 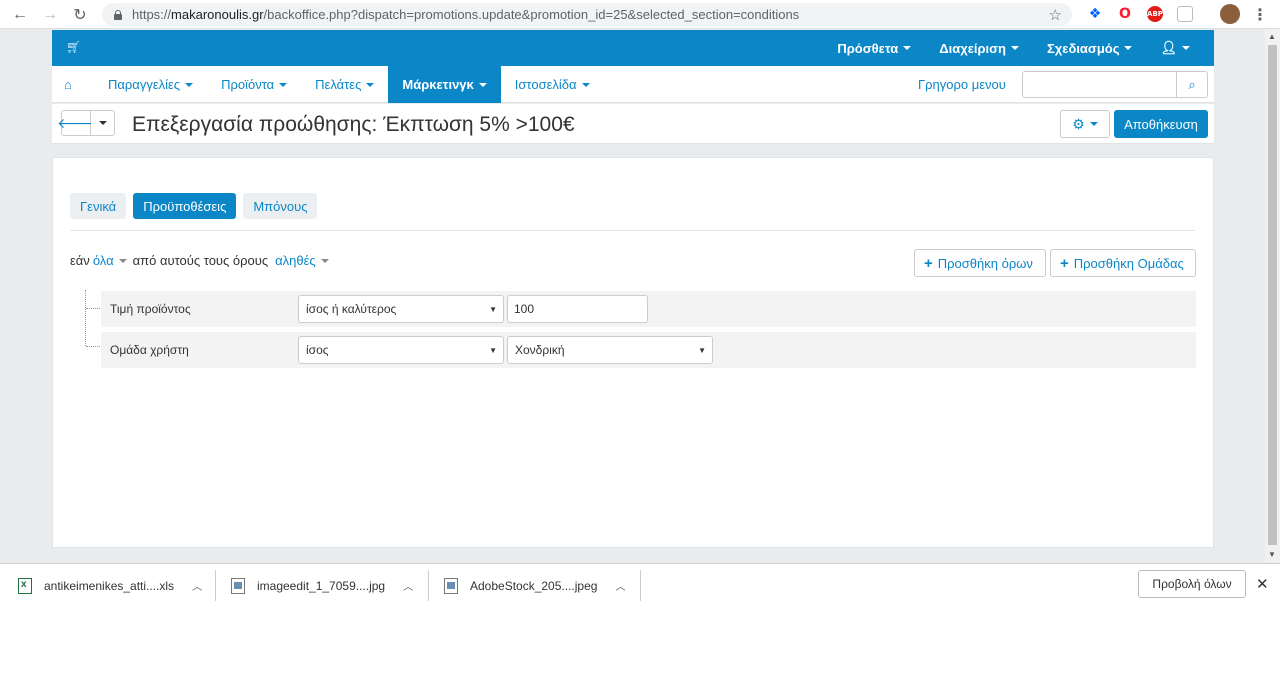 I want to click on scroll-up-icon: ▲, so click(x=1272, y=36).